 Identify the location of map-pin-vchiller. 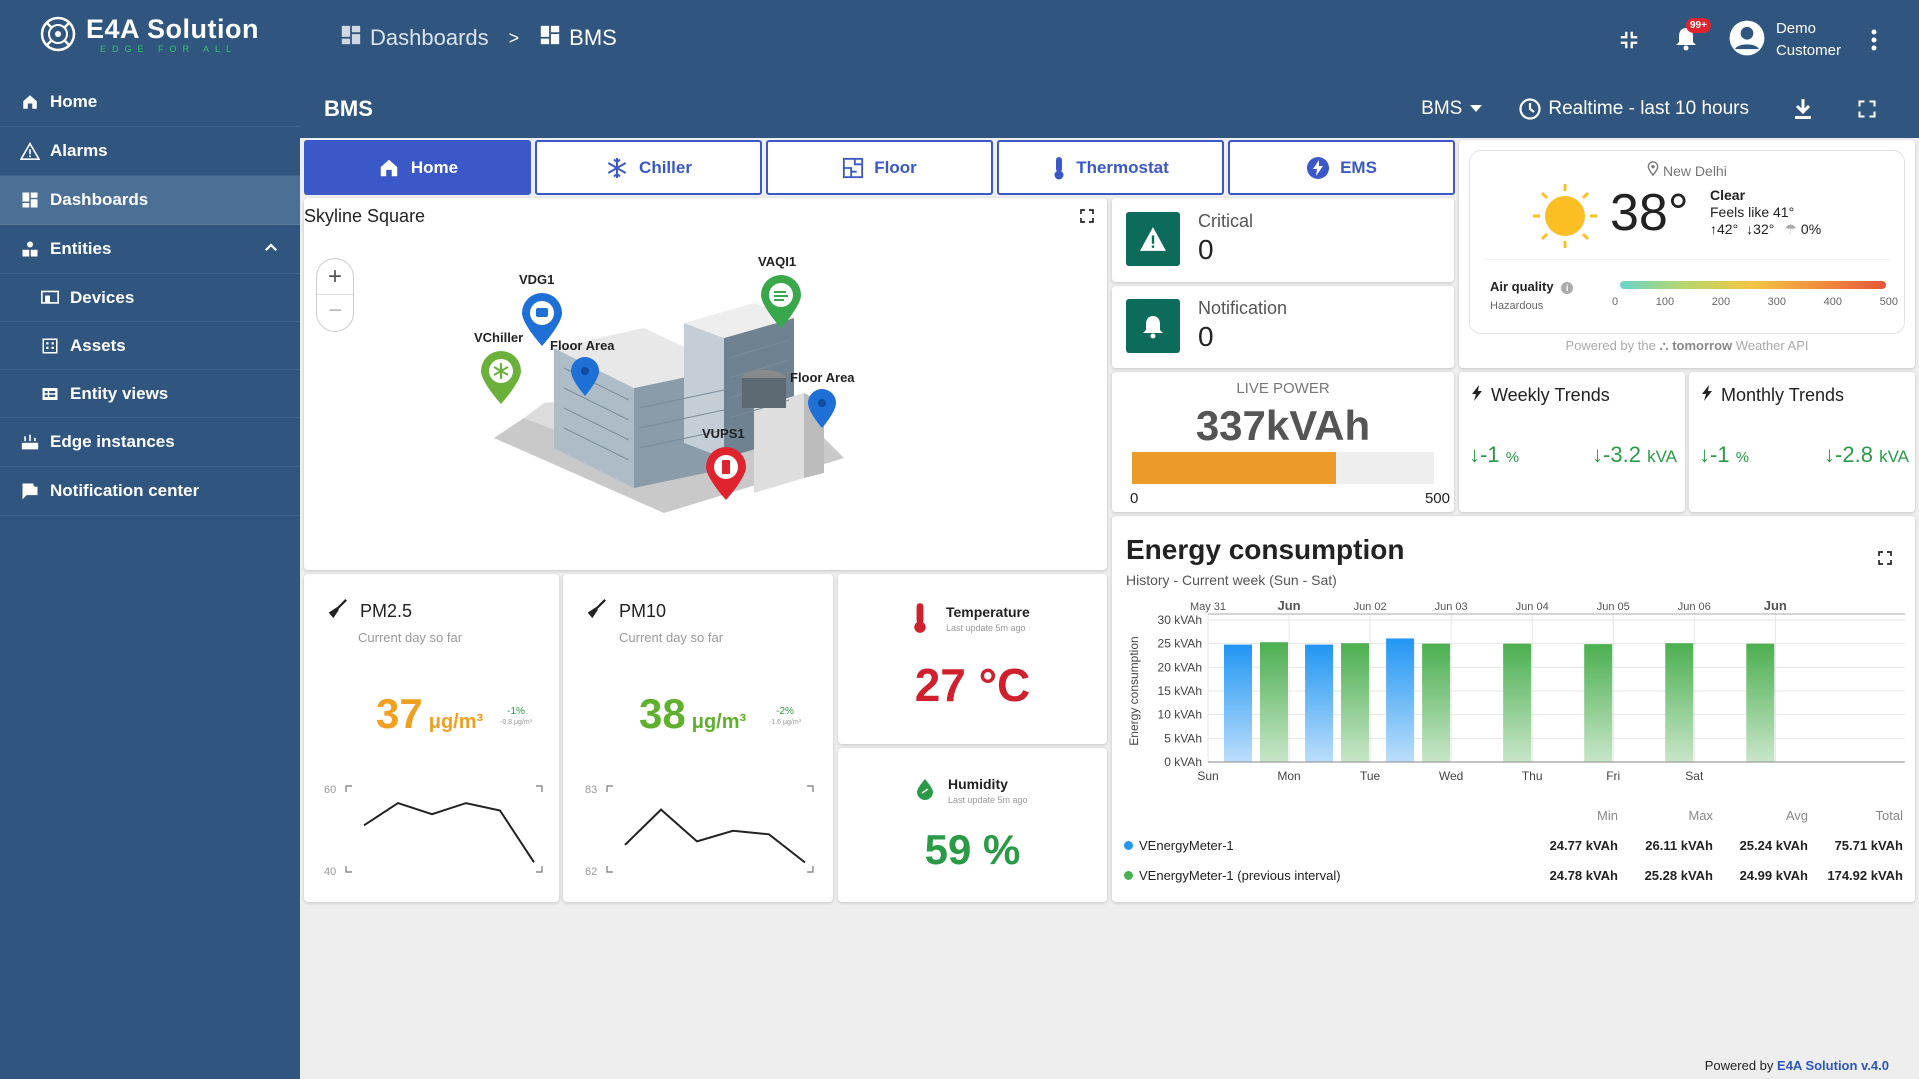
(501, 378).